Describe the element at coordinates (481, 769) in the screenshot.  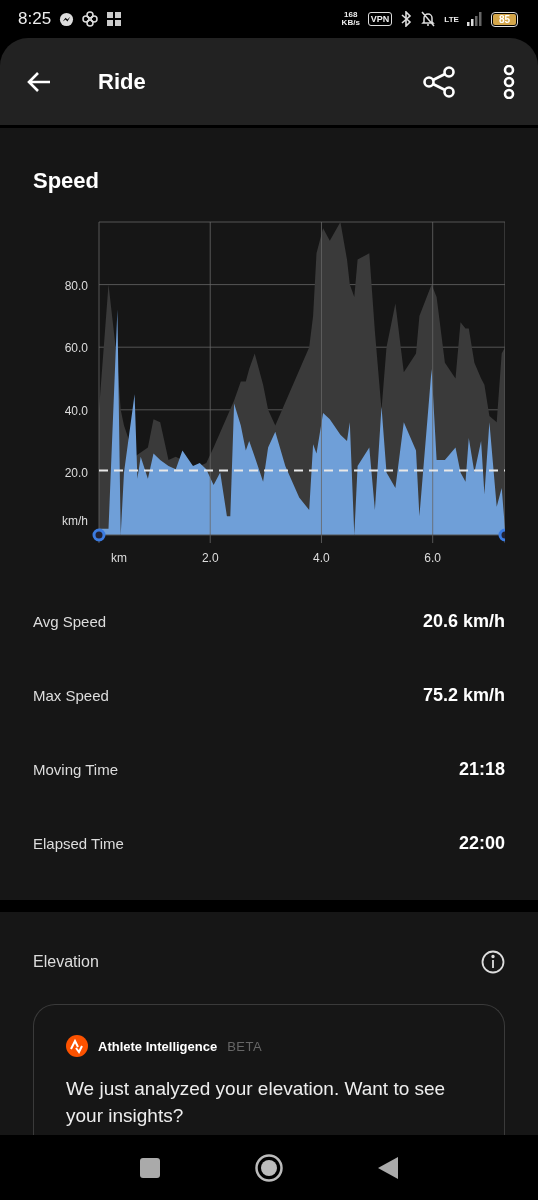
I see `stat-value: 21:18` at that location.